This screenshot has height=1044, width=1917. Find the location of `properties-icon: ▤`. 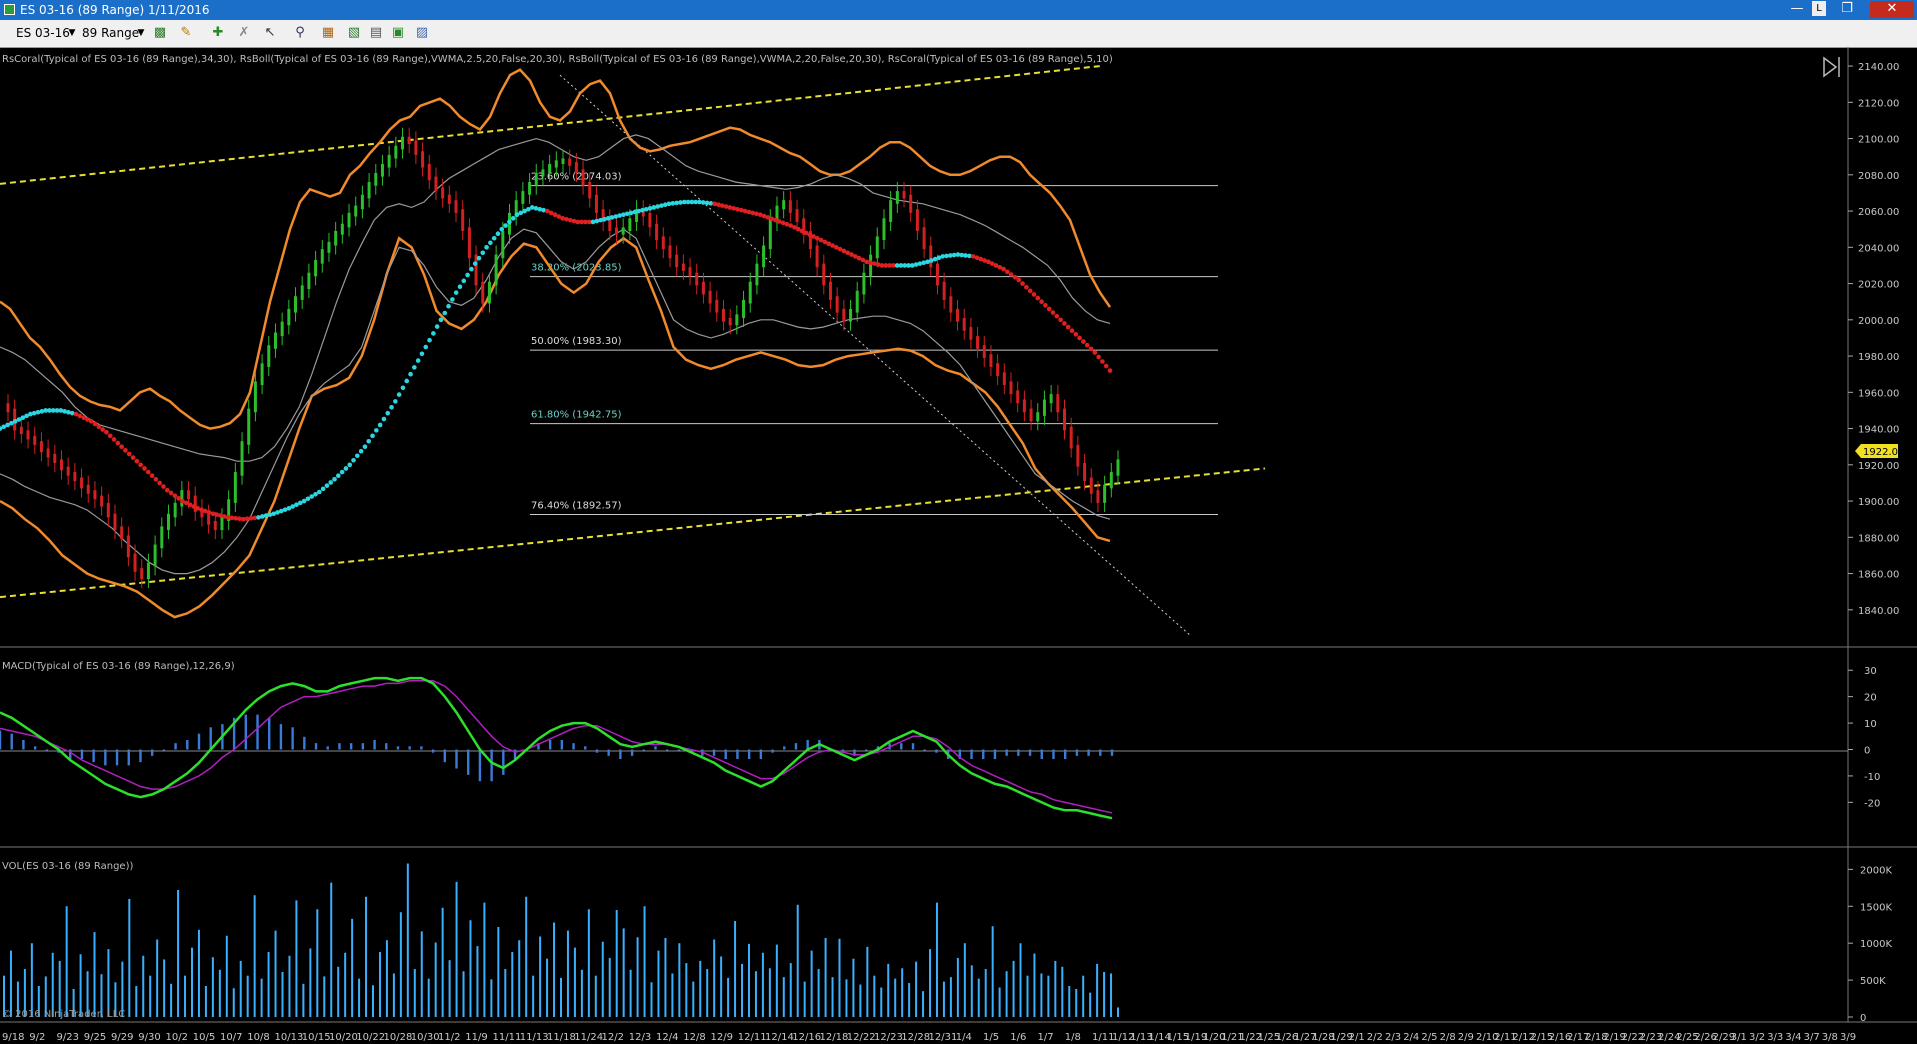

properties-icon: ▤ is located at coordinates (376, 33).